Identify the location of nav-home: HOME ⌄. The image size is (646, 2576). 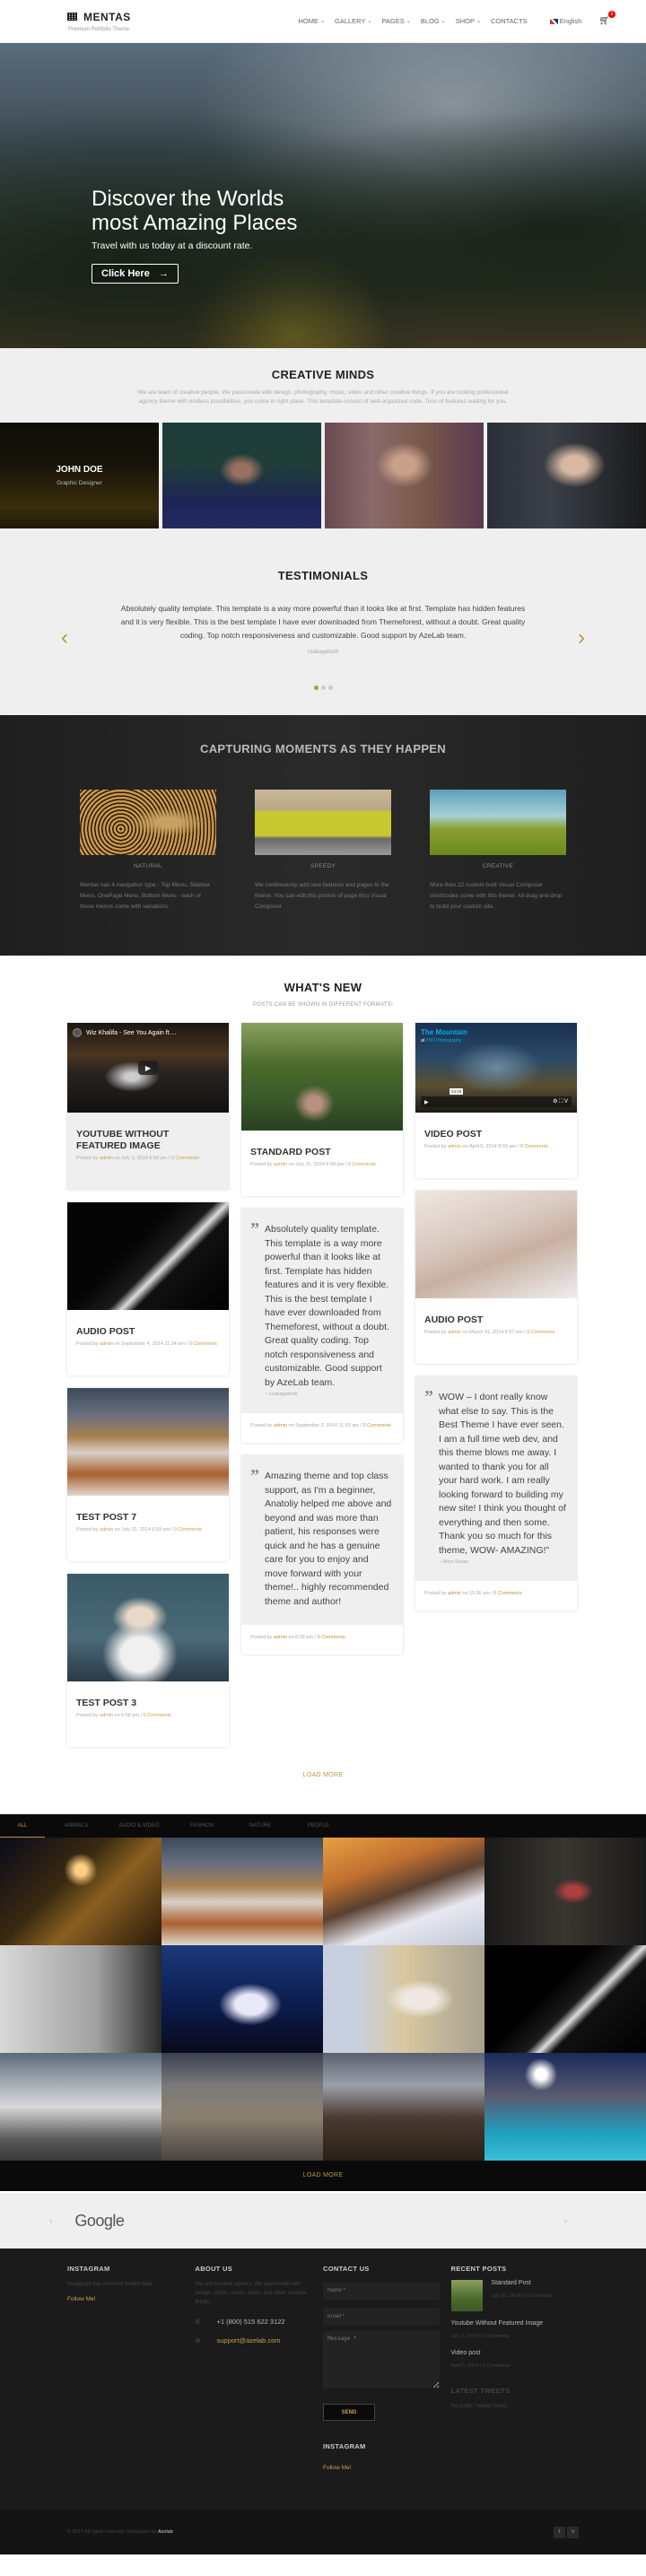
(311, 21).